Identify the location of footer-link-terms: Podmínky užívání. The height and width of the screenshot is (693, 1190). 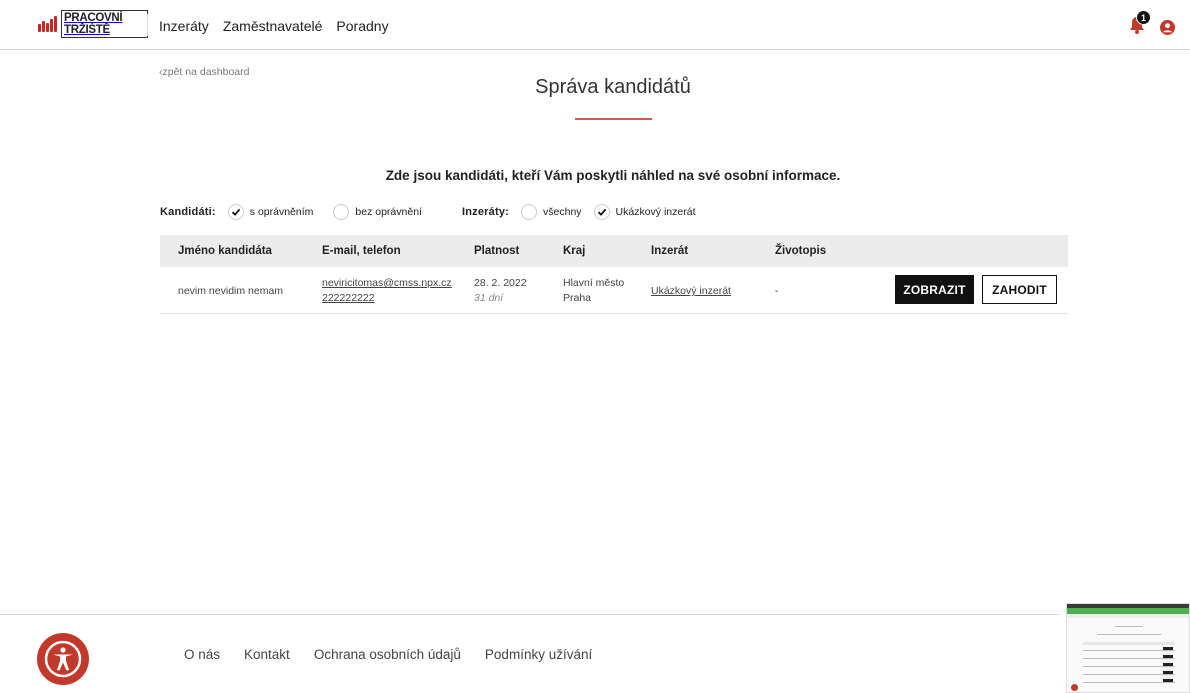
(538, 654).